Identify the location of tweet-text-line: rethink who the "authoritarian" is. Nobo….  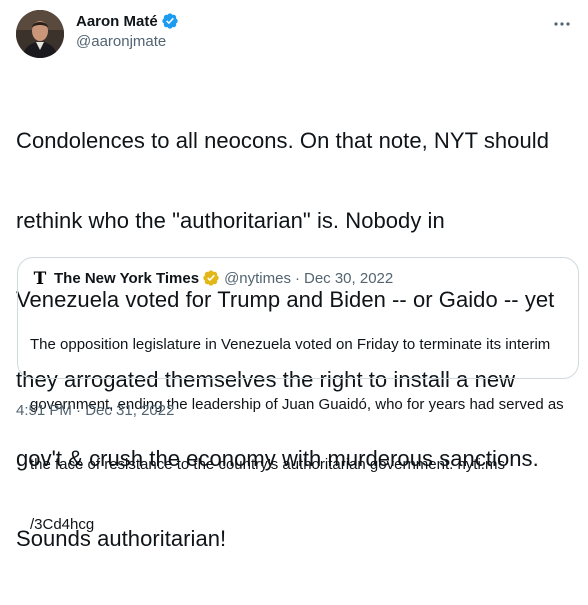
(230, 220).